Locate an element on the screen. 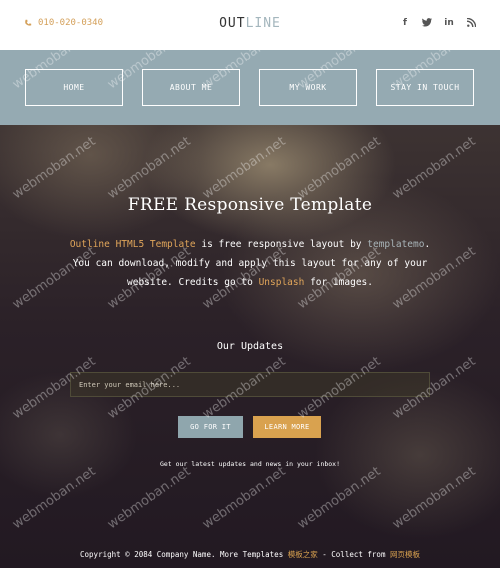 This screenshot has width=500, height=568. facebook-icon: f is located at coordinates (405, 24).